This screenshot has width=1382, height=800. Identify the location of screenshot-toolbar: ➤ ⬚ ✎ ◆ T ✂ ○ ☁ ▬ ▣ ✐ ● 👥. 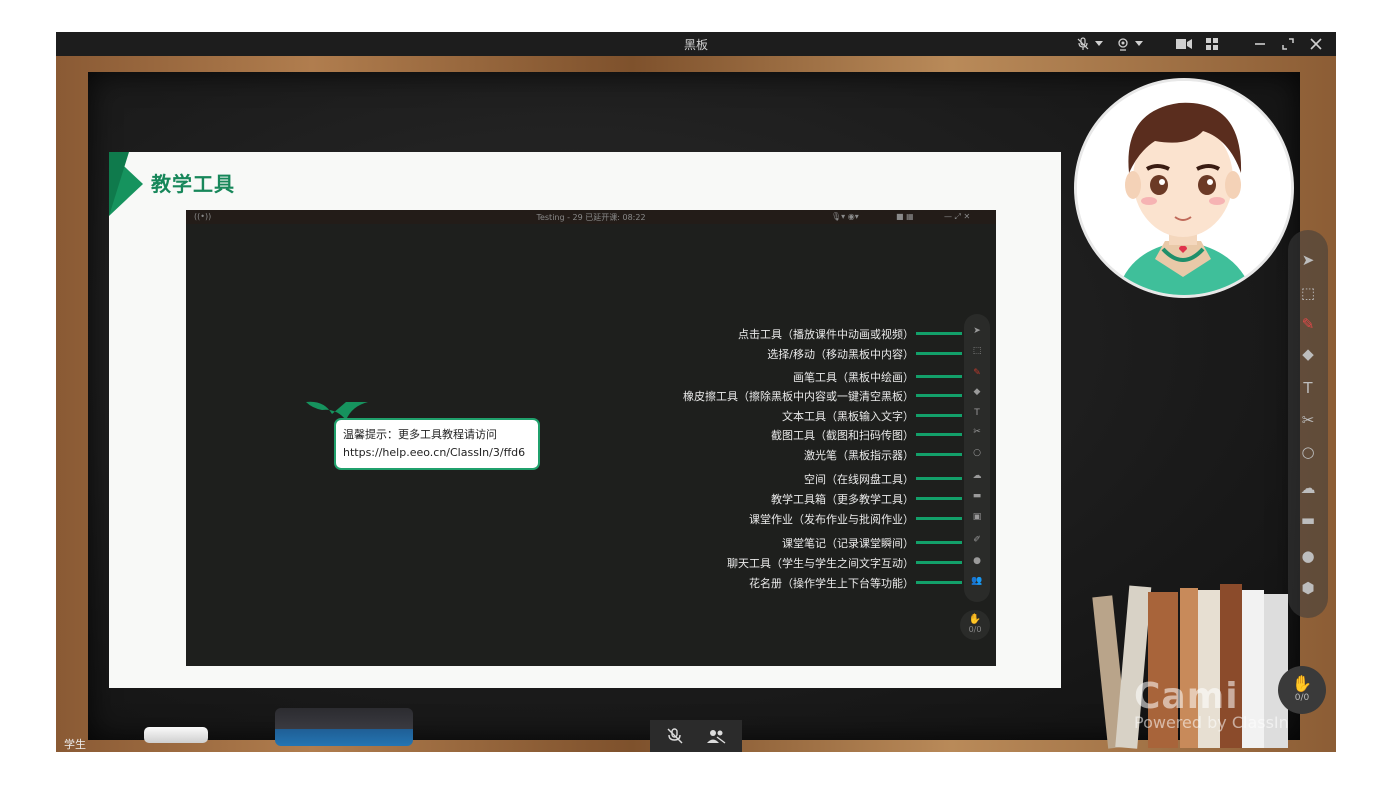
(977, 458).